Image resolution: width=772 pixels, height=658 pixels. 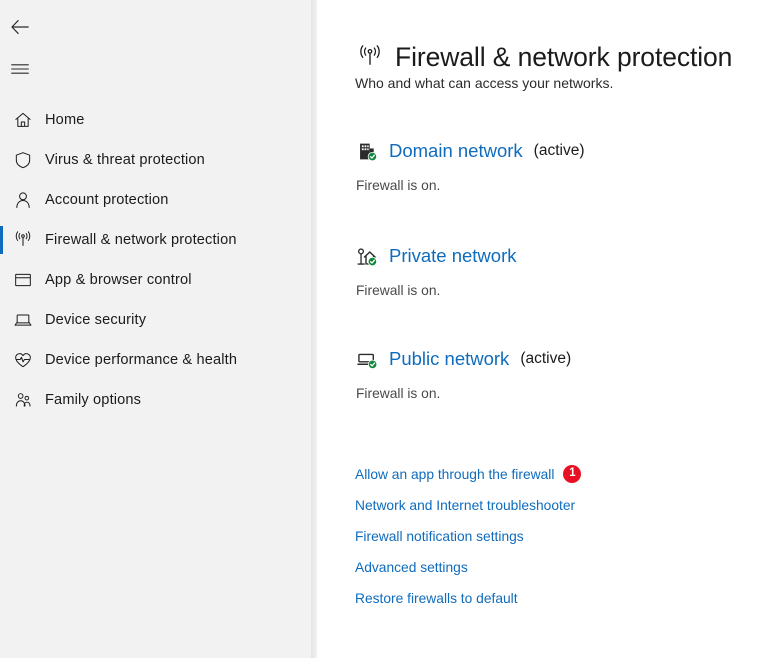 I want to click on allow-app-through-firewall-link: Allow an app through the firewall, so click(x=454, y=474).